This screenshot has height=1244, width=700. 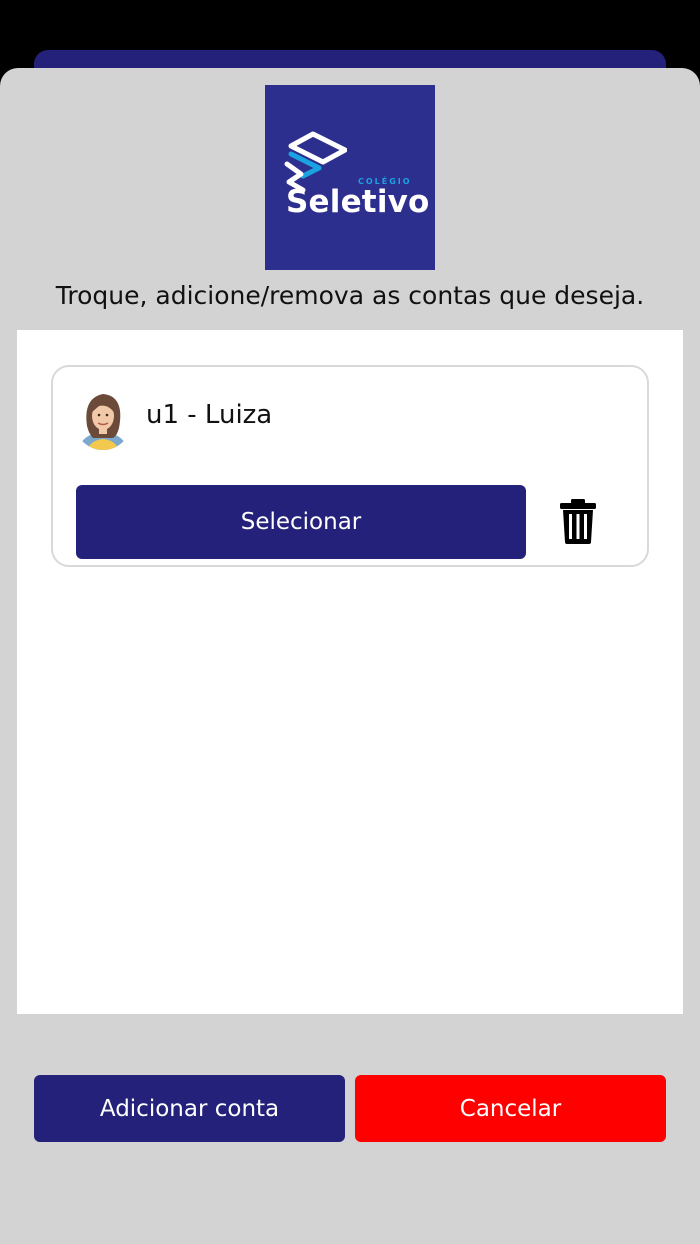 What do you see at coordinates (350, 466) in the screenshot?
I see `account-card: u1 - Luiza Selecionar` at bounding box center [350, 466].